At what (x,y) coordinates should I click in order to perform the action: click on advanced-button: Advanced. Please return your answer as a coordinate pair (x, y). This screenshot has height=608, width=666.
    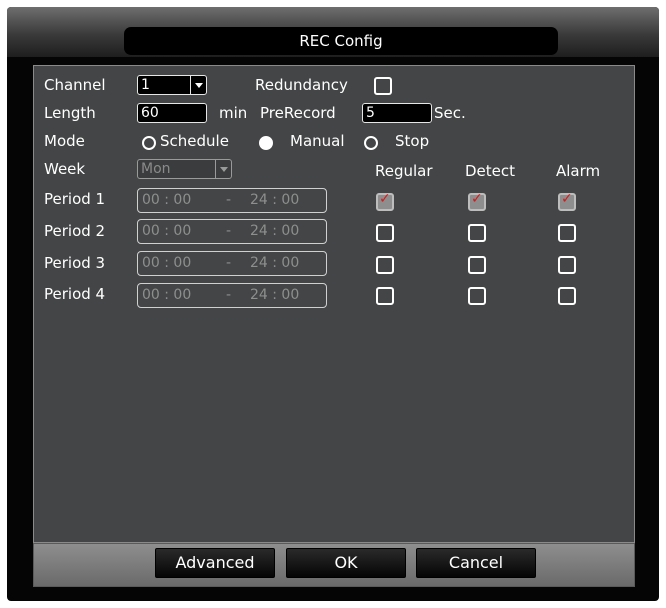
    Looking at the image, I should click on (215, 563).